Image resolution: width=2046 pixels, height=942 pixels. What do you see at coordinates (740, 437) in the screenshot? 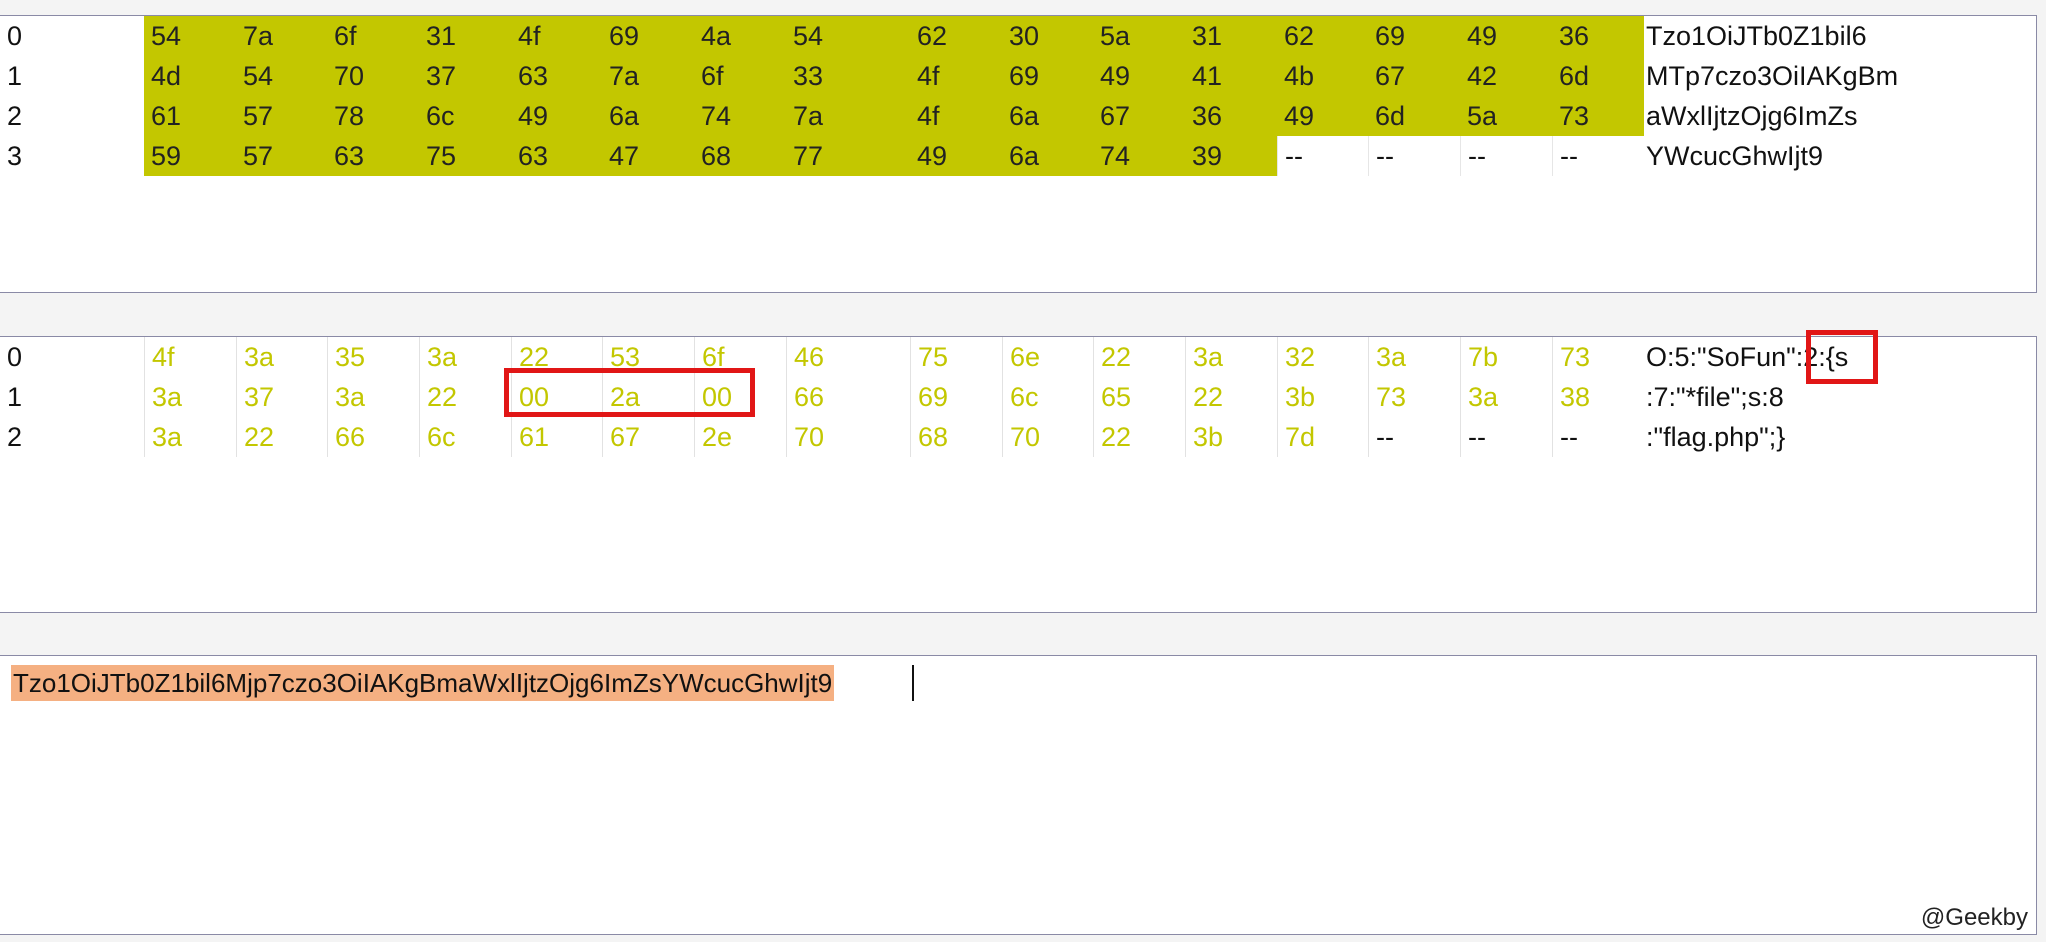
I see `hex-byte-cell: 2e` at bounding box center [740, 437].